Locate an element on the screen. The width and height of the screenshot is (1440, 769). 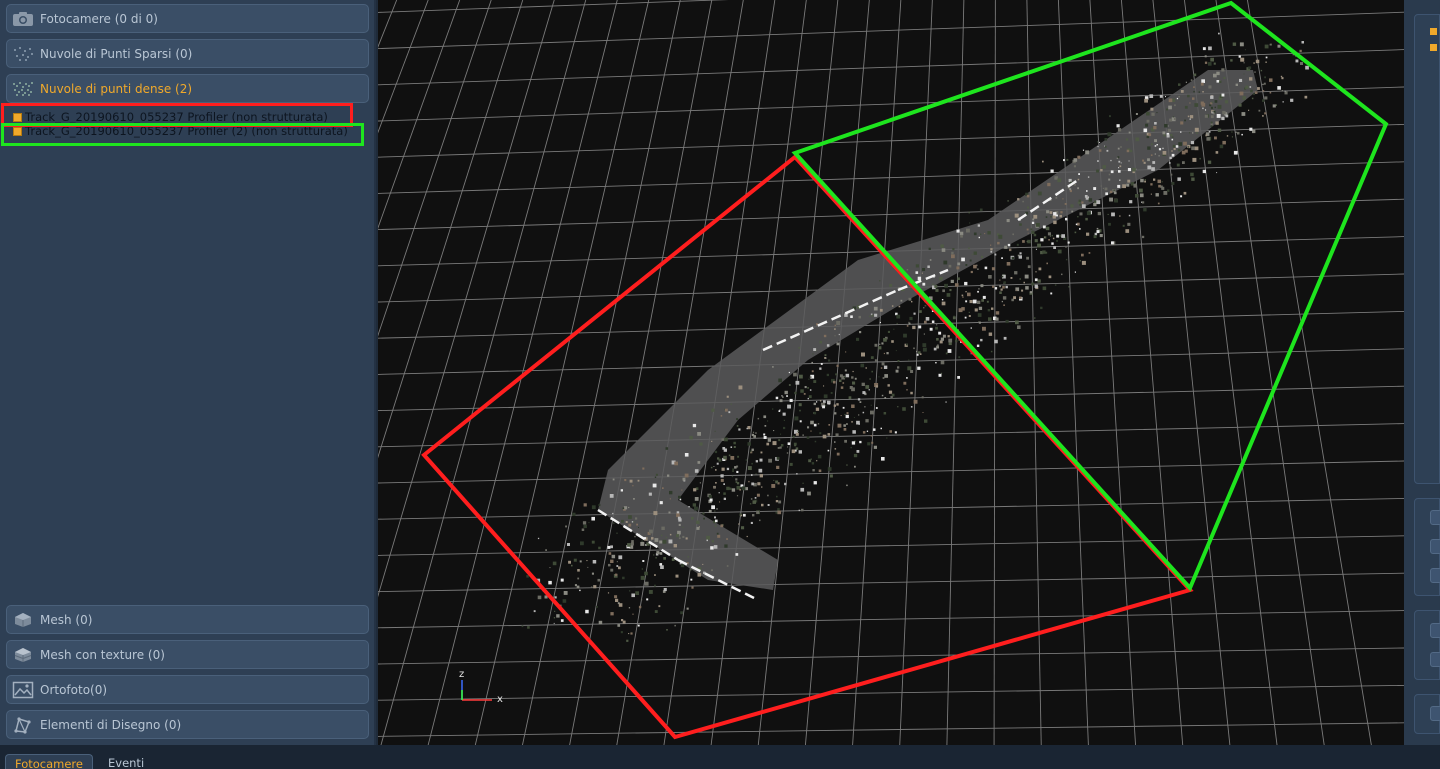
section-sparse-clouds: Nuvole di Punti Sparsi (0) is located at coordinates (187, 53).